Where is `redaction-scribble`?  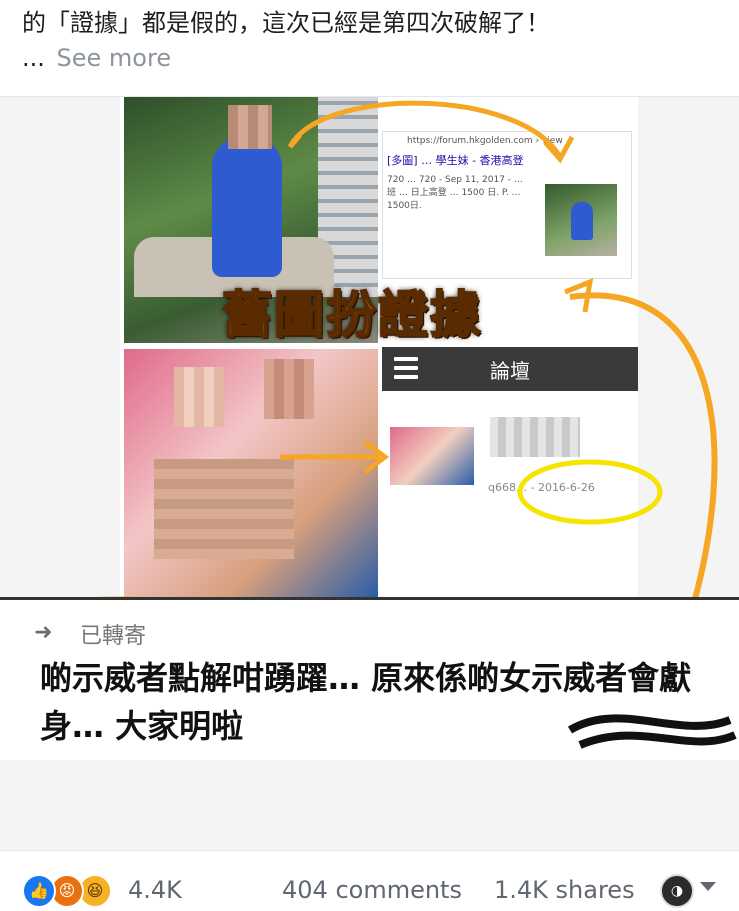
redaction-scribble is located at coordinates (652, 731).